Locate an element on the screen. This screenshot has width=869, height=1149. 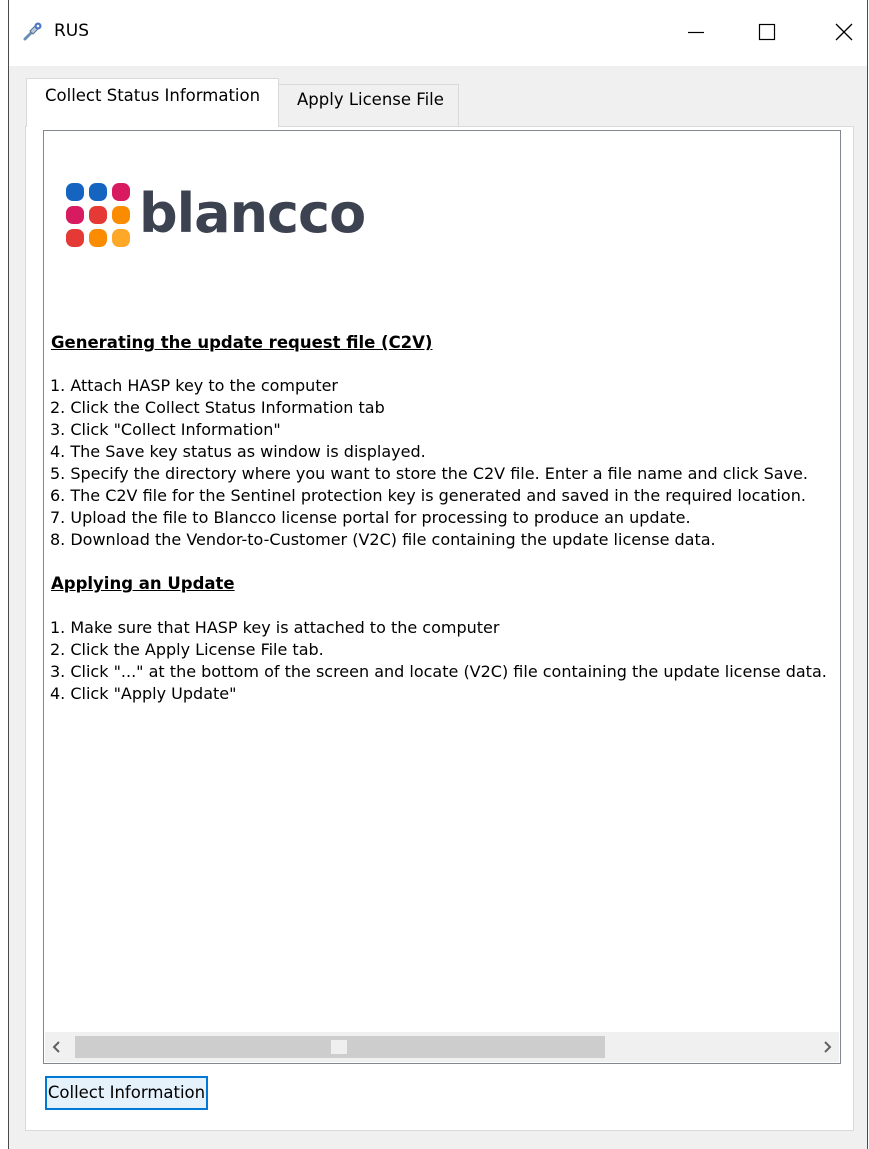
list-item: 1. Attach HASP key to the computer is located at coordinates (194, 385).